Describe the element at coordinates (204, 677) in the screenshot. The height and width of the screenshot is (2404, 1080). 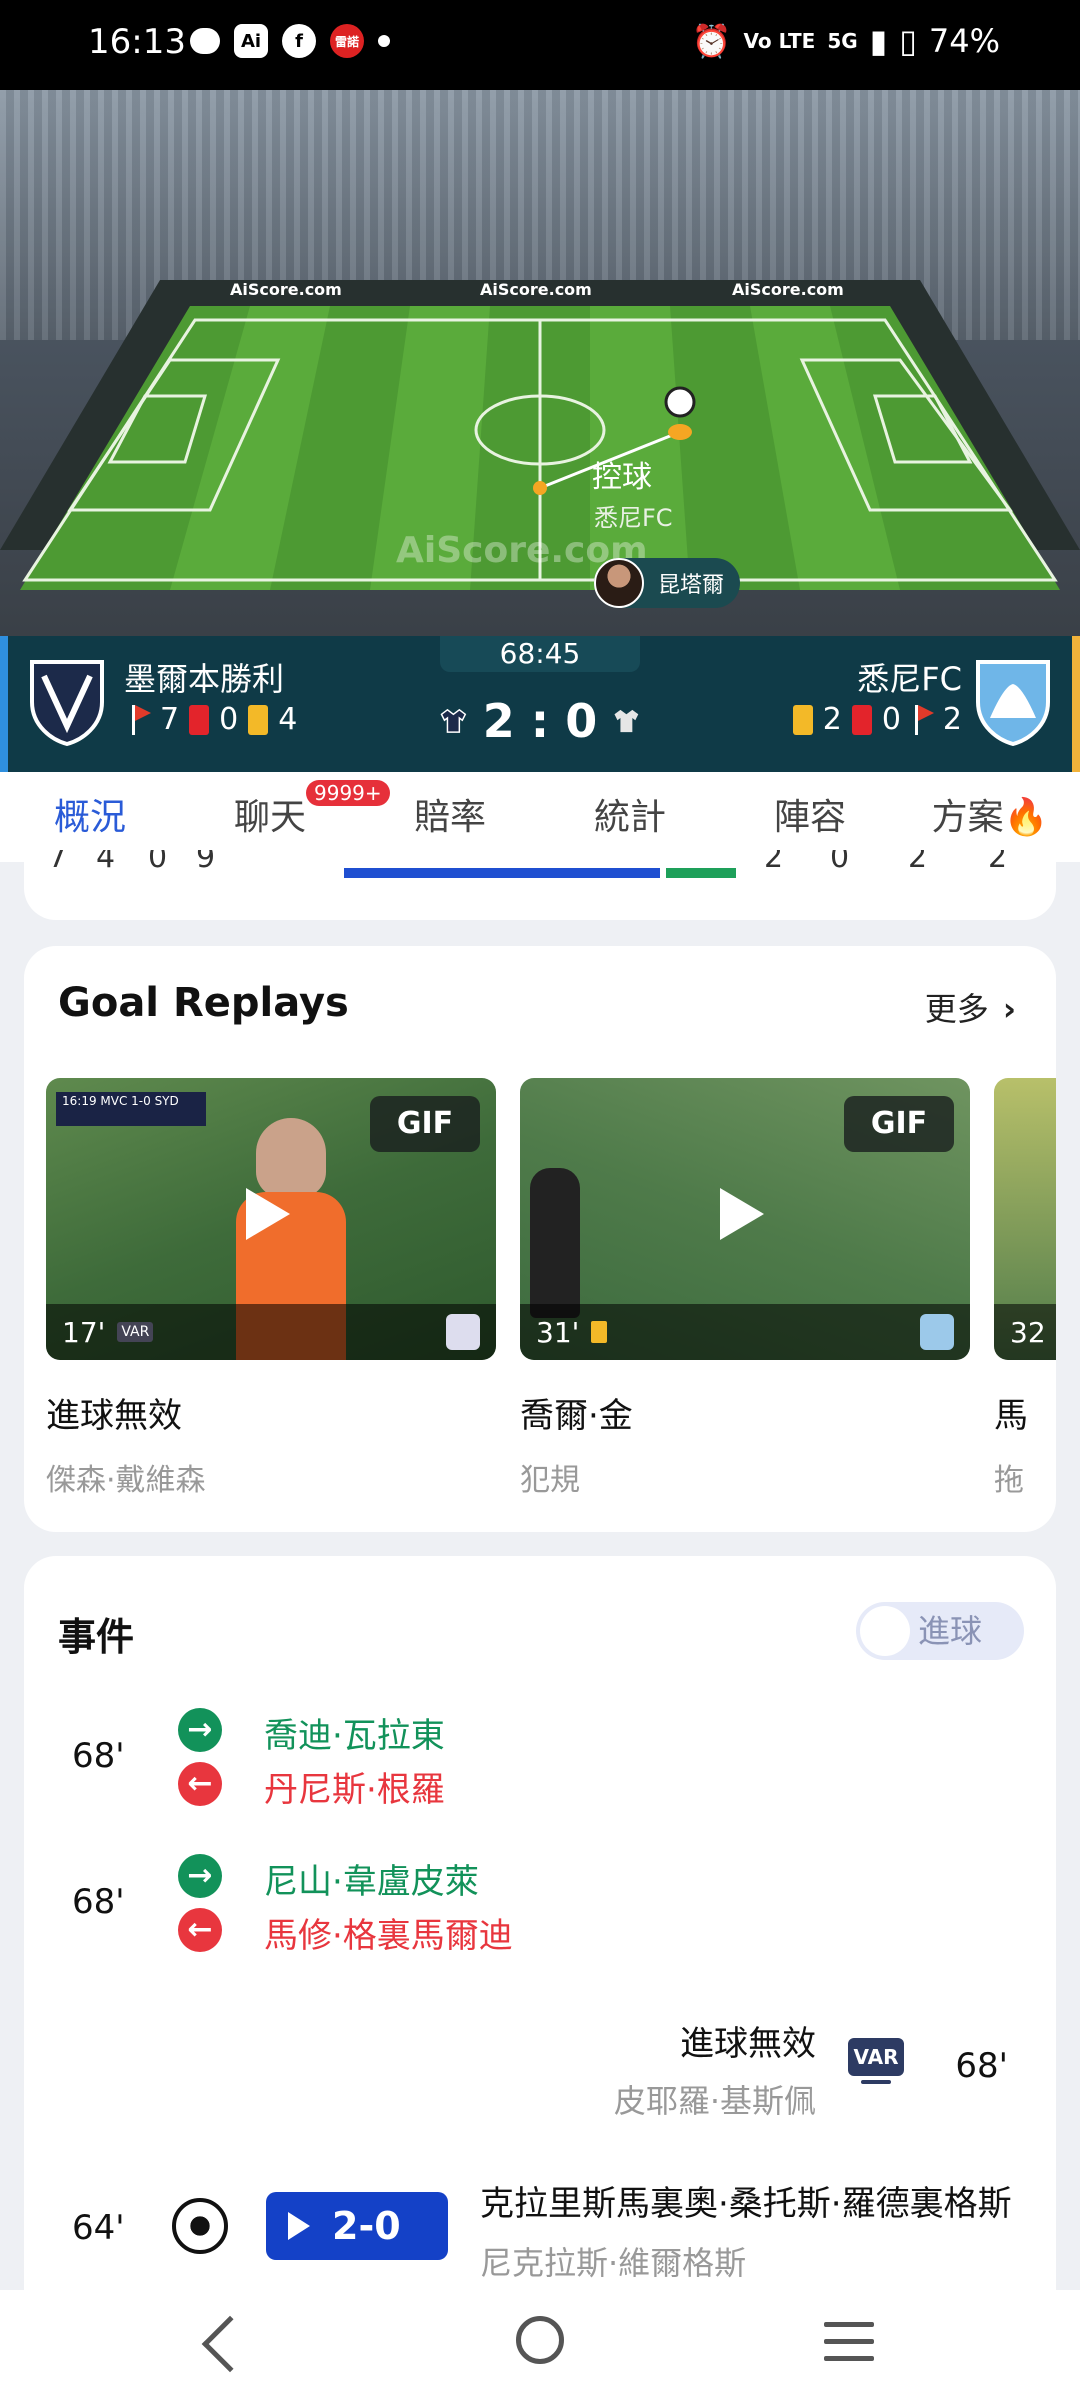
I see `home-team-name: 墨爾本勝利` at that location.